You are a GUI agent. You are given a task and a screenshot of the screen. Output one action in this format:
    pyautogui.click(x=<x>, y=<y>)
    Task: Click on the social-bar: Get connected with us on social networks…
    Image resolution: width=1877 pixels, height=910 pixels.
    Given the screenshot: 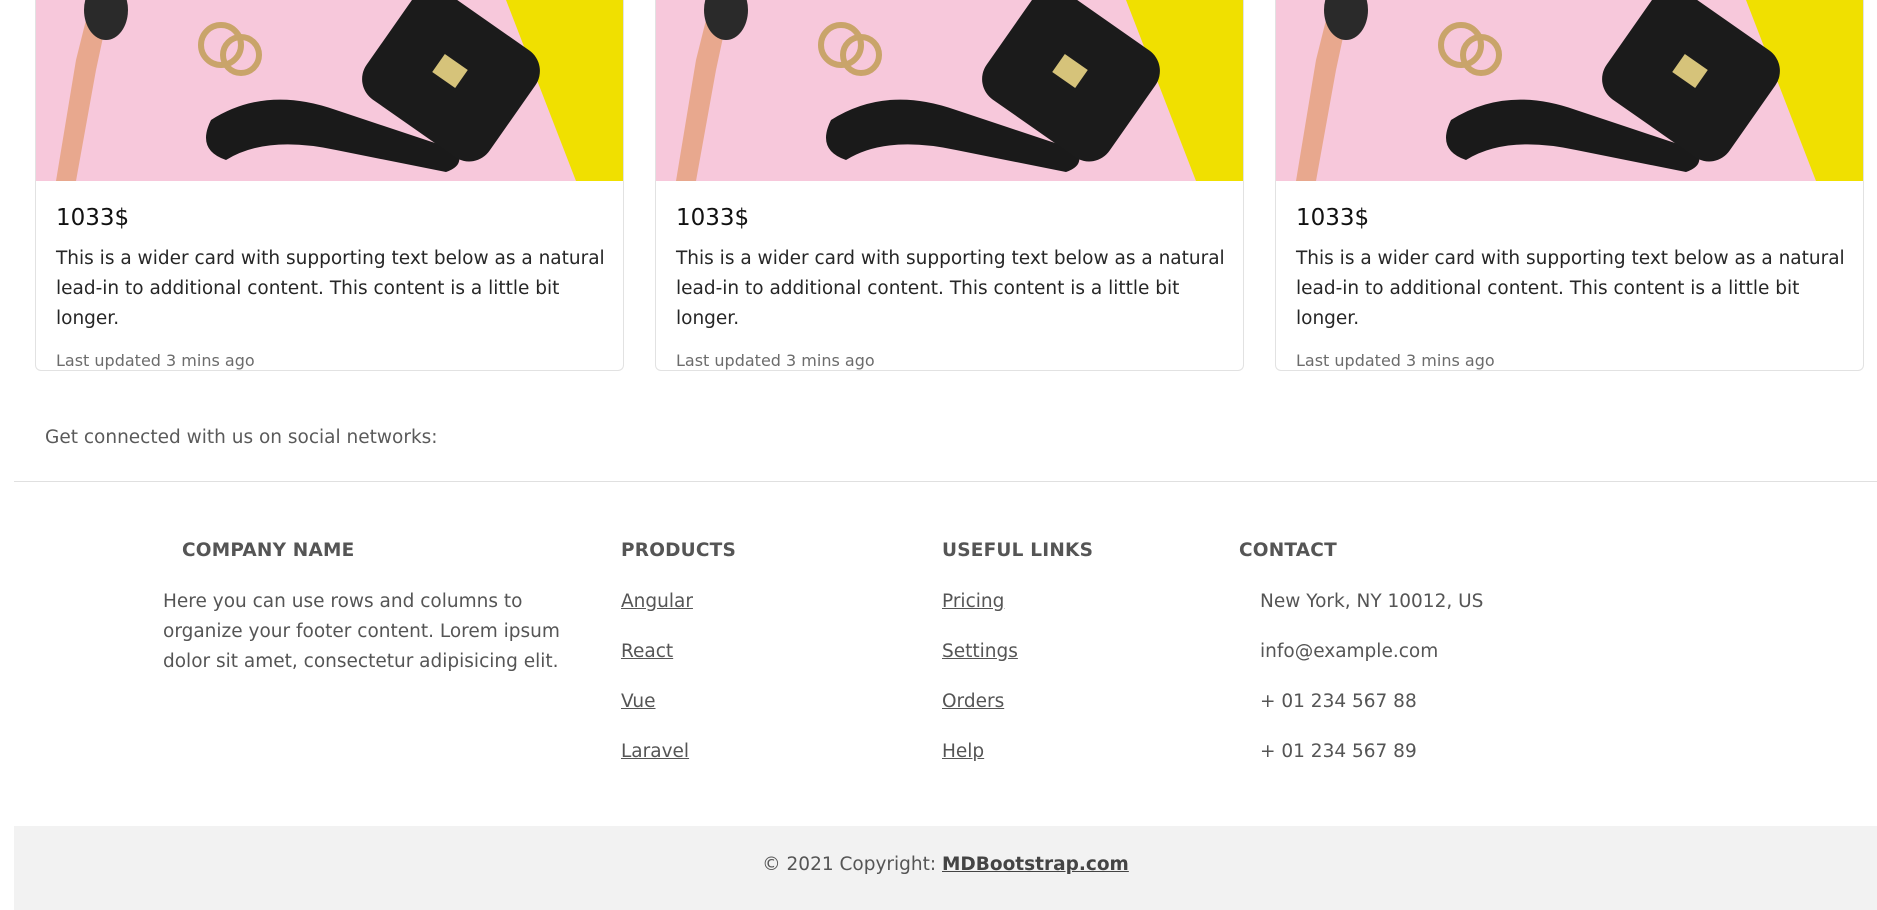 What is the action you would take?
    pyautogui.click(x=945, y=450)
    